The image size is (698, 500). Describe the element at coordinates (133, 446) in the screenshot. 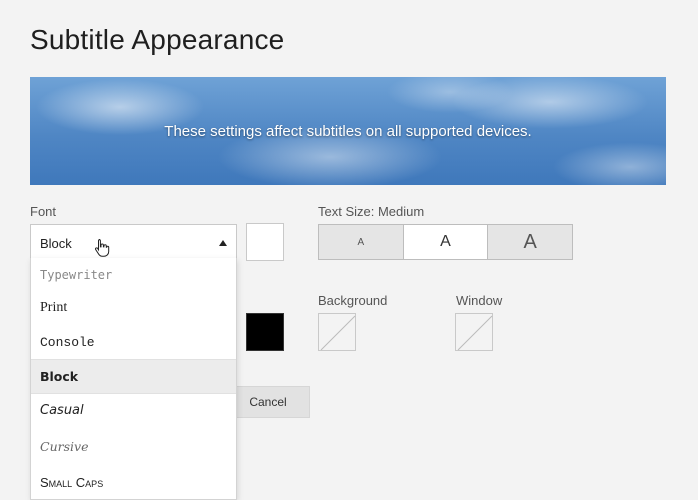

I see `font-option-cursive: Cursive` at that location.